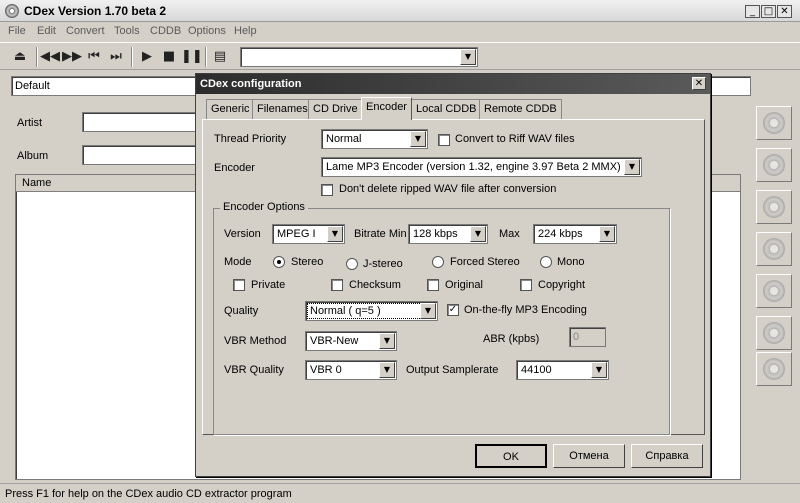 Image resolution: width=800 pixels, height=503 pixels. I want to click on original-checkbox, so click(433, 285).